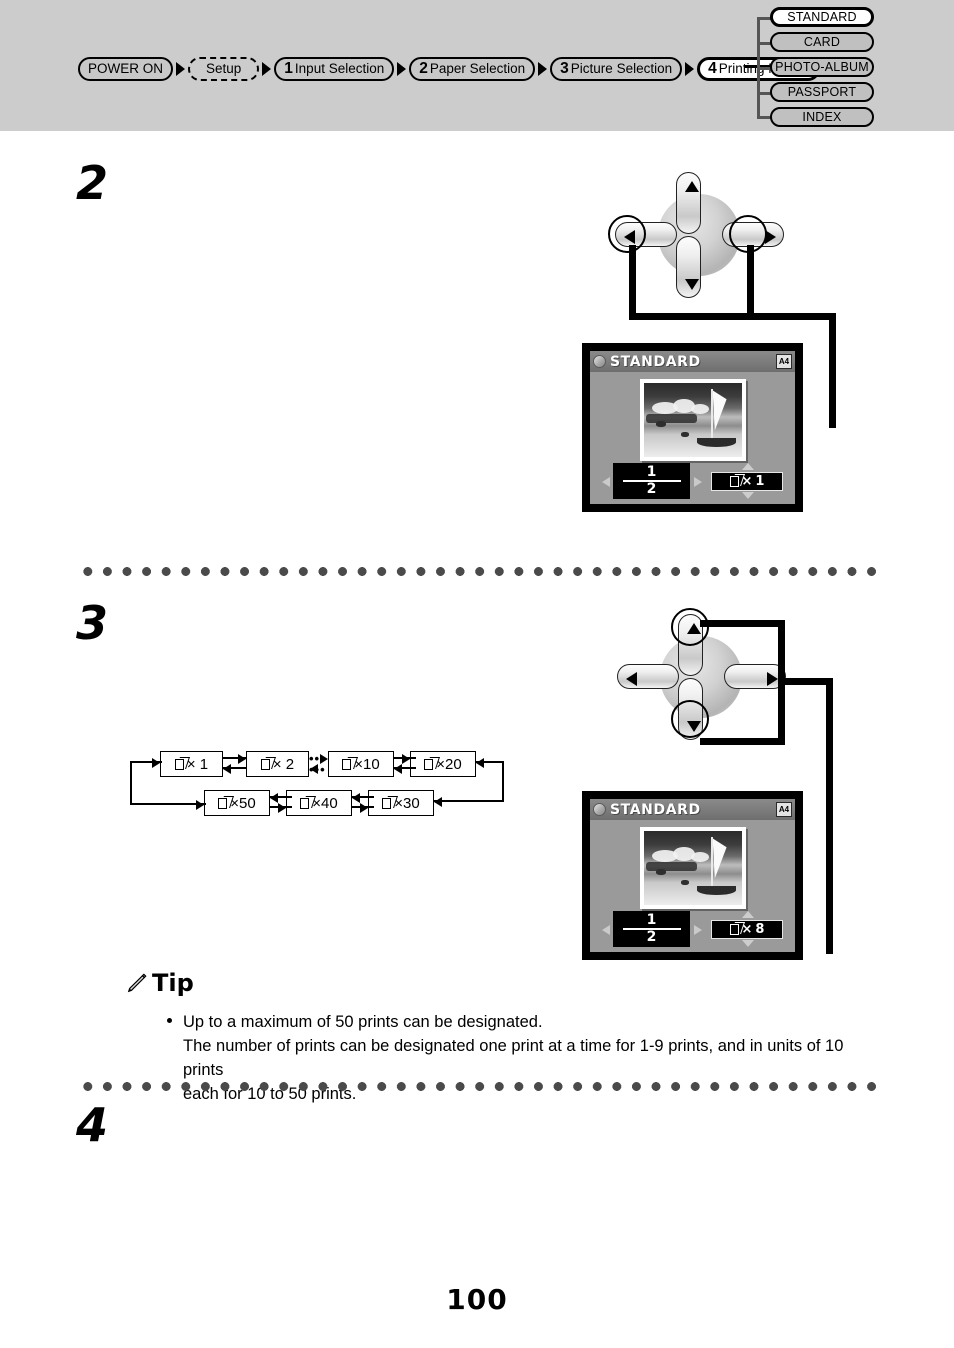  Describe the element at coordinates (690, 719) in the screenshot. I see `highlight-ring-down` at that location.